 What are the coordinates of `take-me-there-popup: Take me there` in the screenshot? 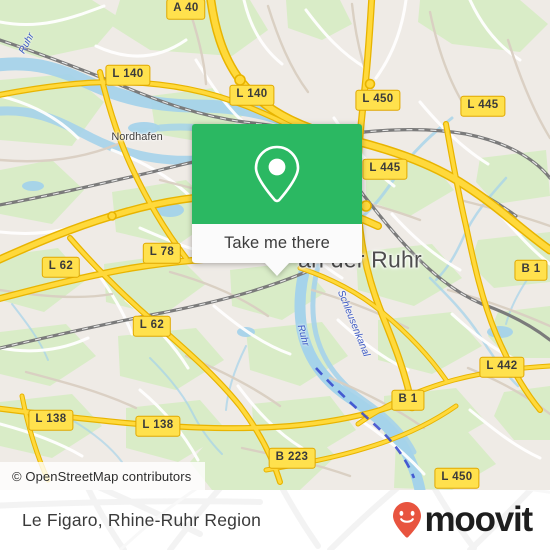 It's located at (277, 200).